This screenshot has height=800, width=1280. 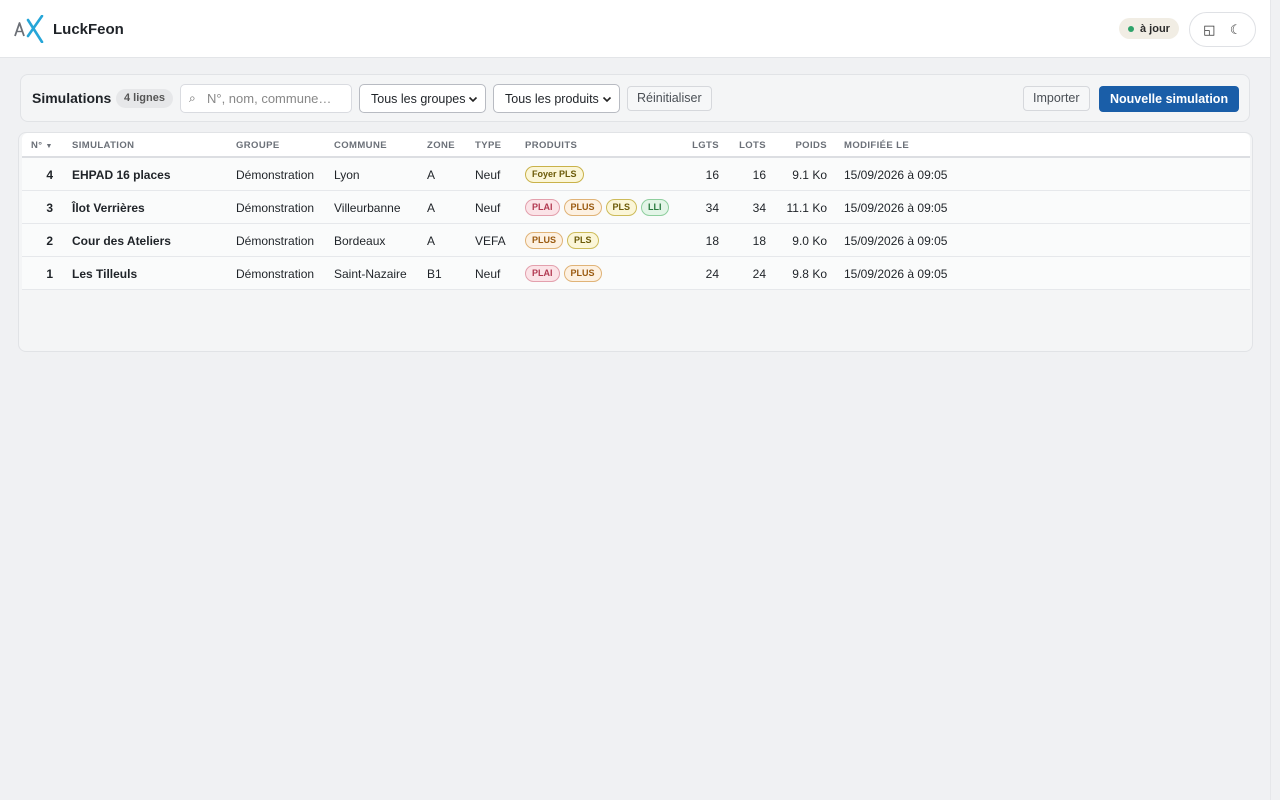 What do you see at coordinates (42, 145) in the screenshot?
I see `column-header-num: N° ▼` at bounding box center [42, 145].